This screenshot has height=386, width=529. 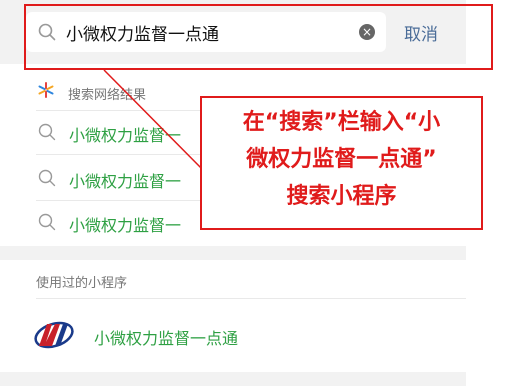 What do you see at coordinates (341, 122) in the screenshot?
I see `annotation-line: 在“搜索”栏输入“小` at bounding box center [341, 122].